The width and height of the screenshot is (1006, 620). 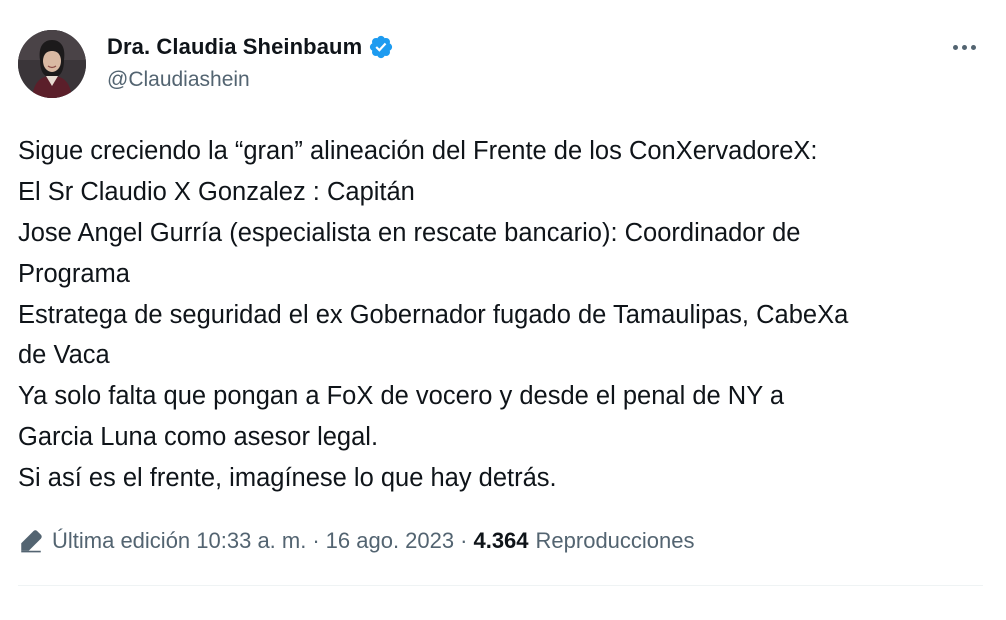 I want to click on verified-badge-icon, so click(x=381, y=47).